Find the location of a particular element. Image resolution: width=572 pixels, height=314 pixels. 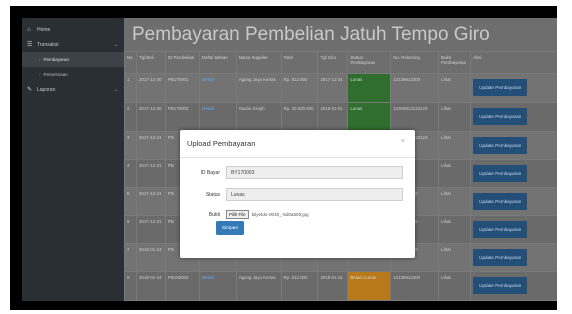

column-header: Status Pembayaran is located at coordinates (369, 62).